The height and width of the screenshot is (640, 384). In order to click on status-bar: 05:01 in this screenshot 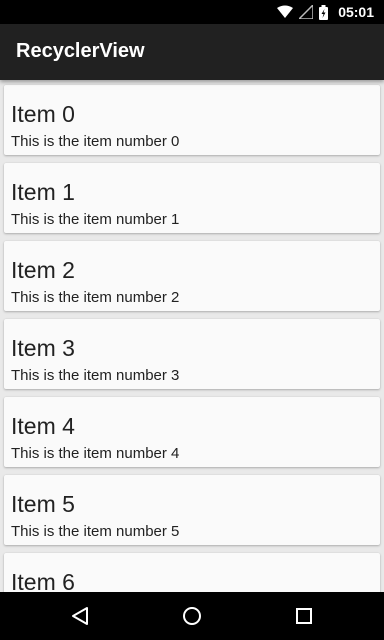, I will do `click(192, 12)`.